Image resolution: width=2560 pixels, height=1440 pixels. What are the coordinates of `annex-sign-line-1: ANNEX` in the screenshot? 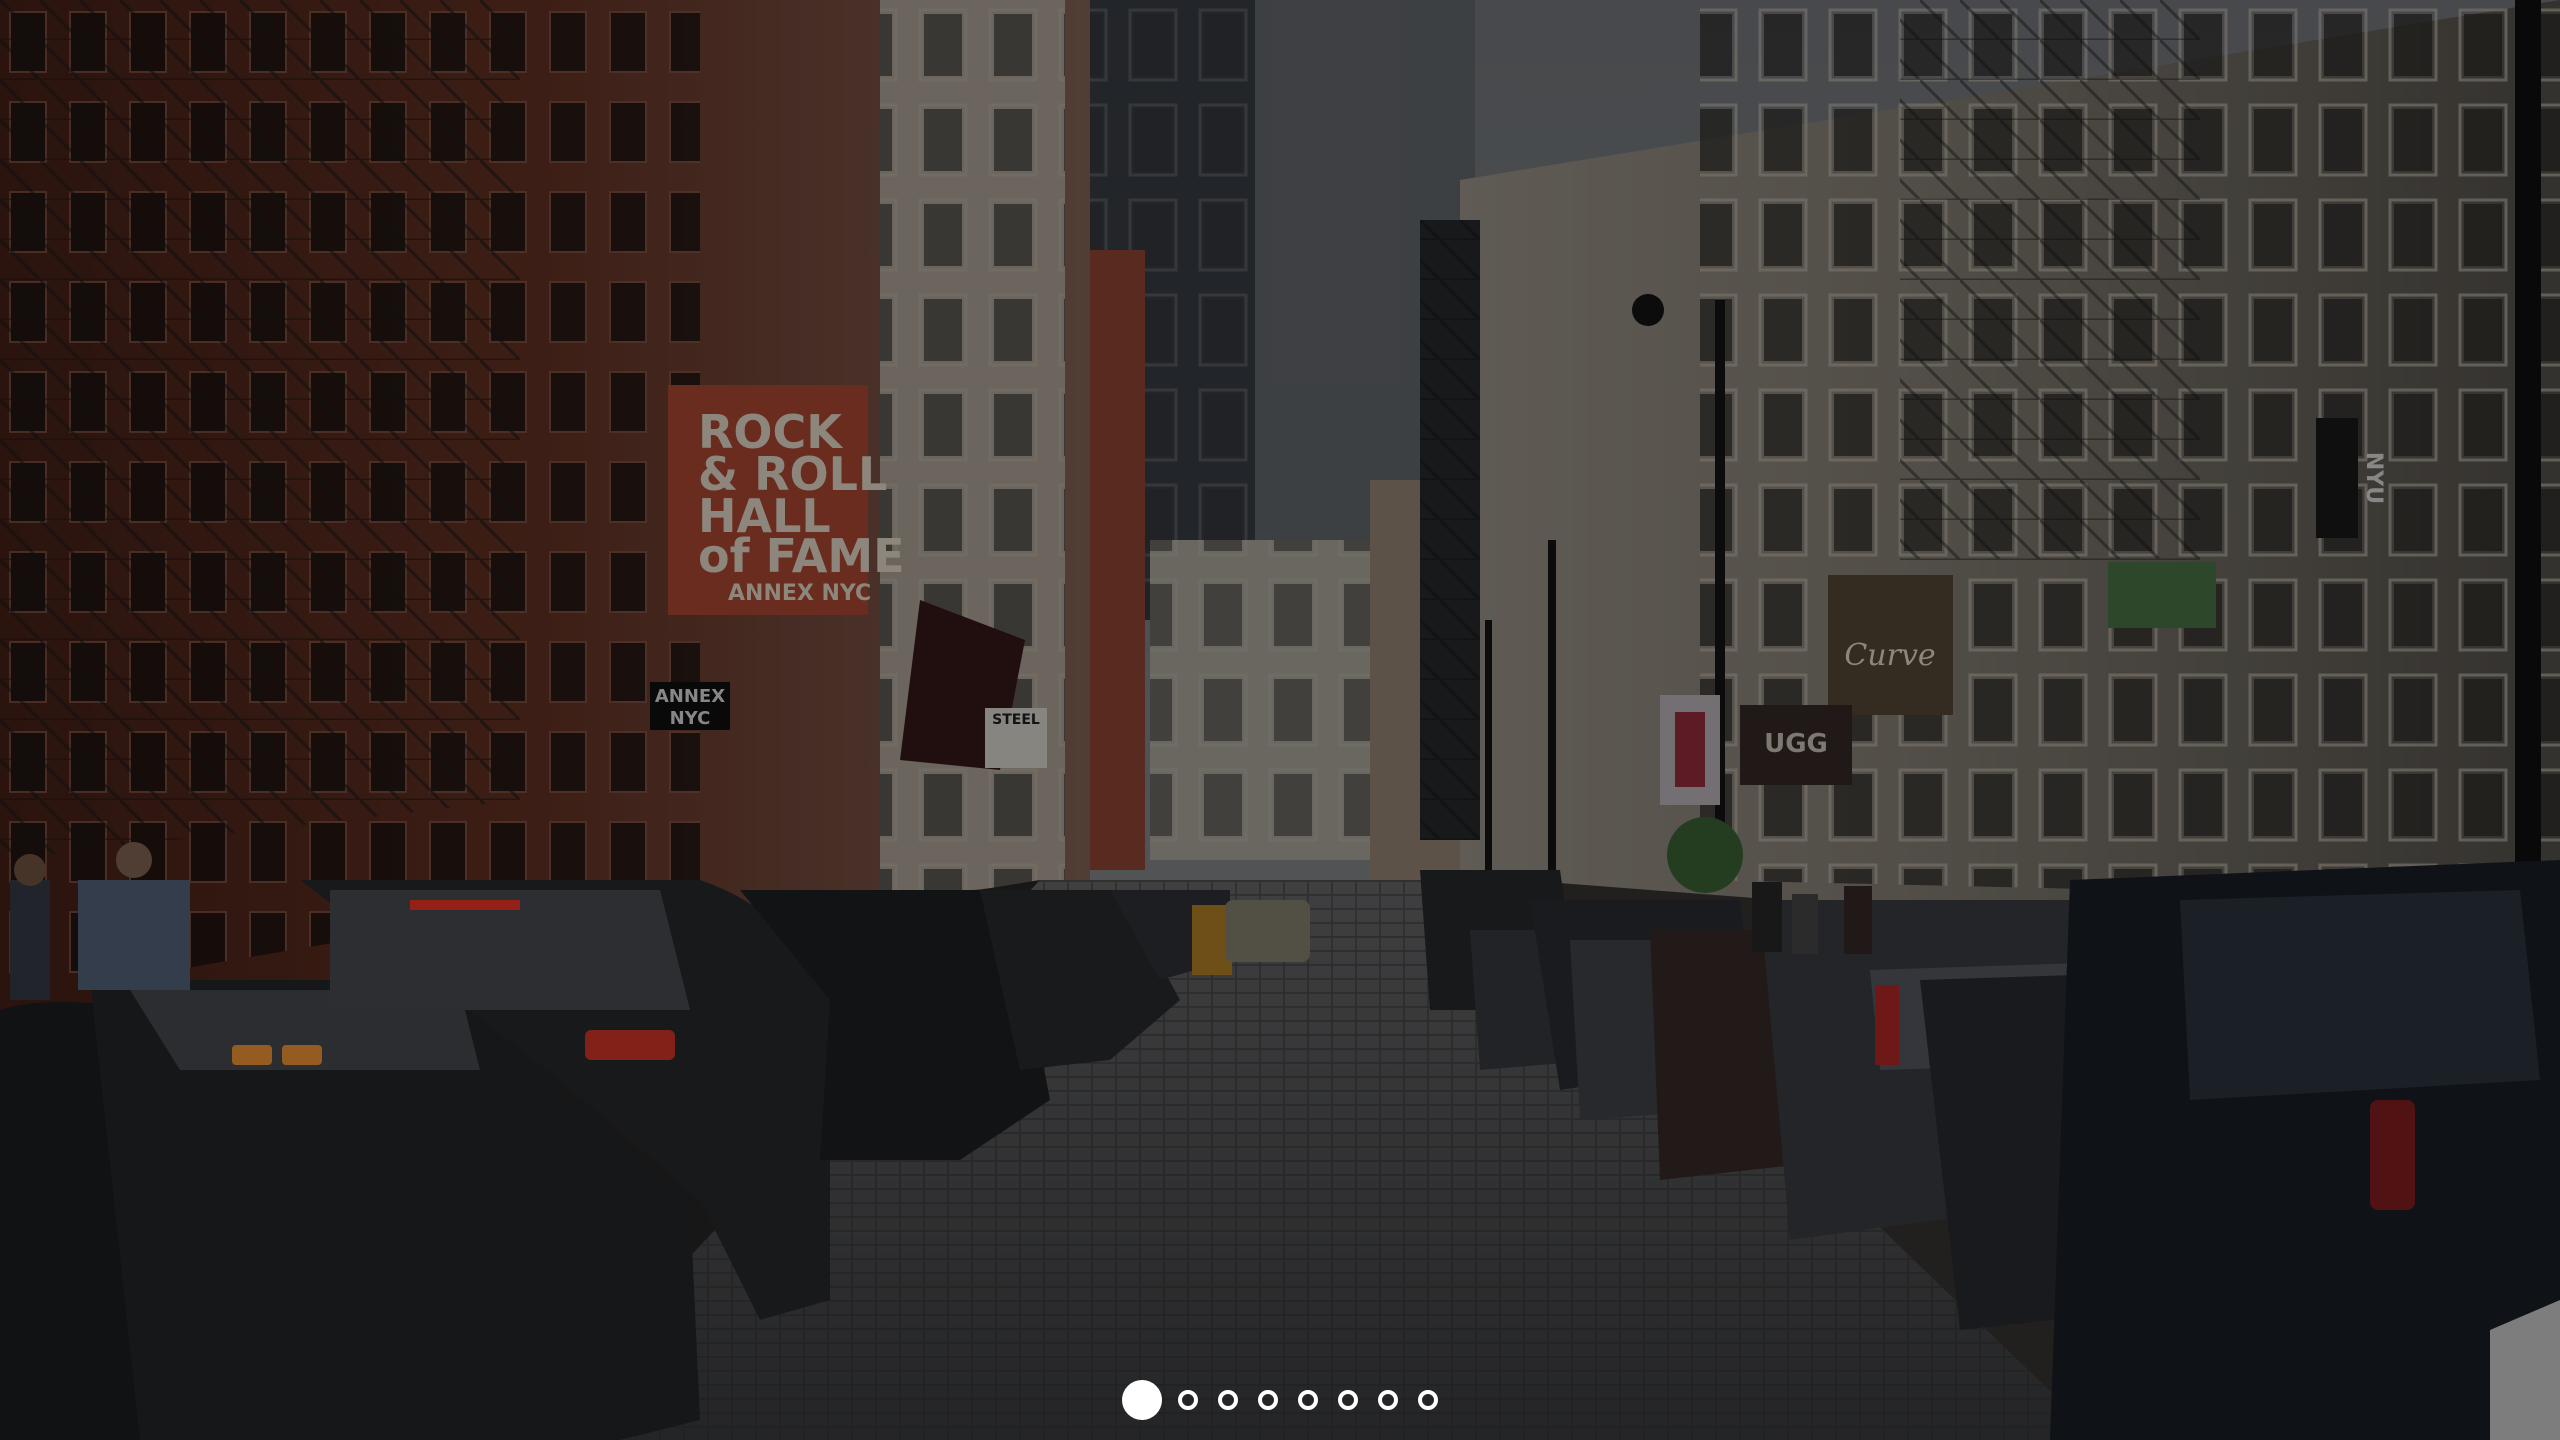 It's located at (690, 696).